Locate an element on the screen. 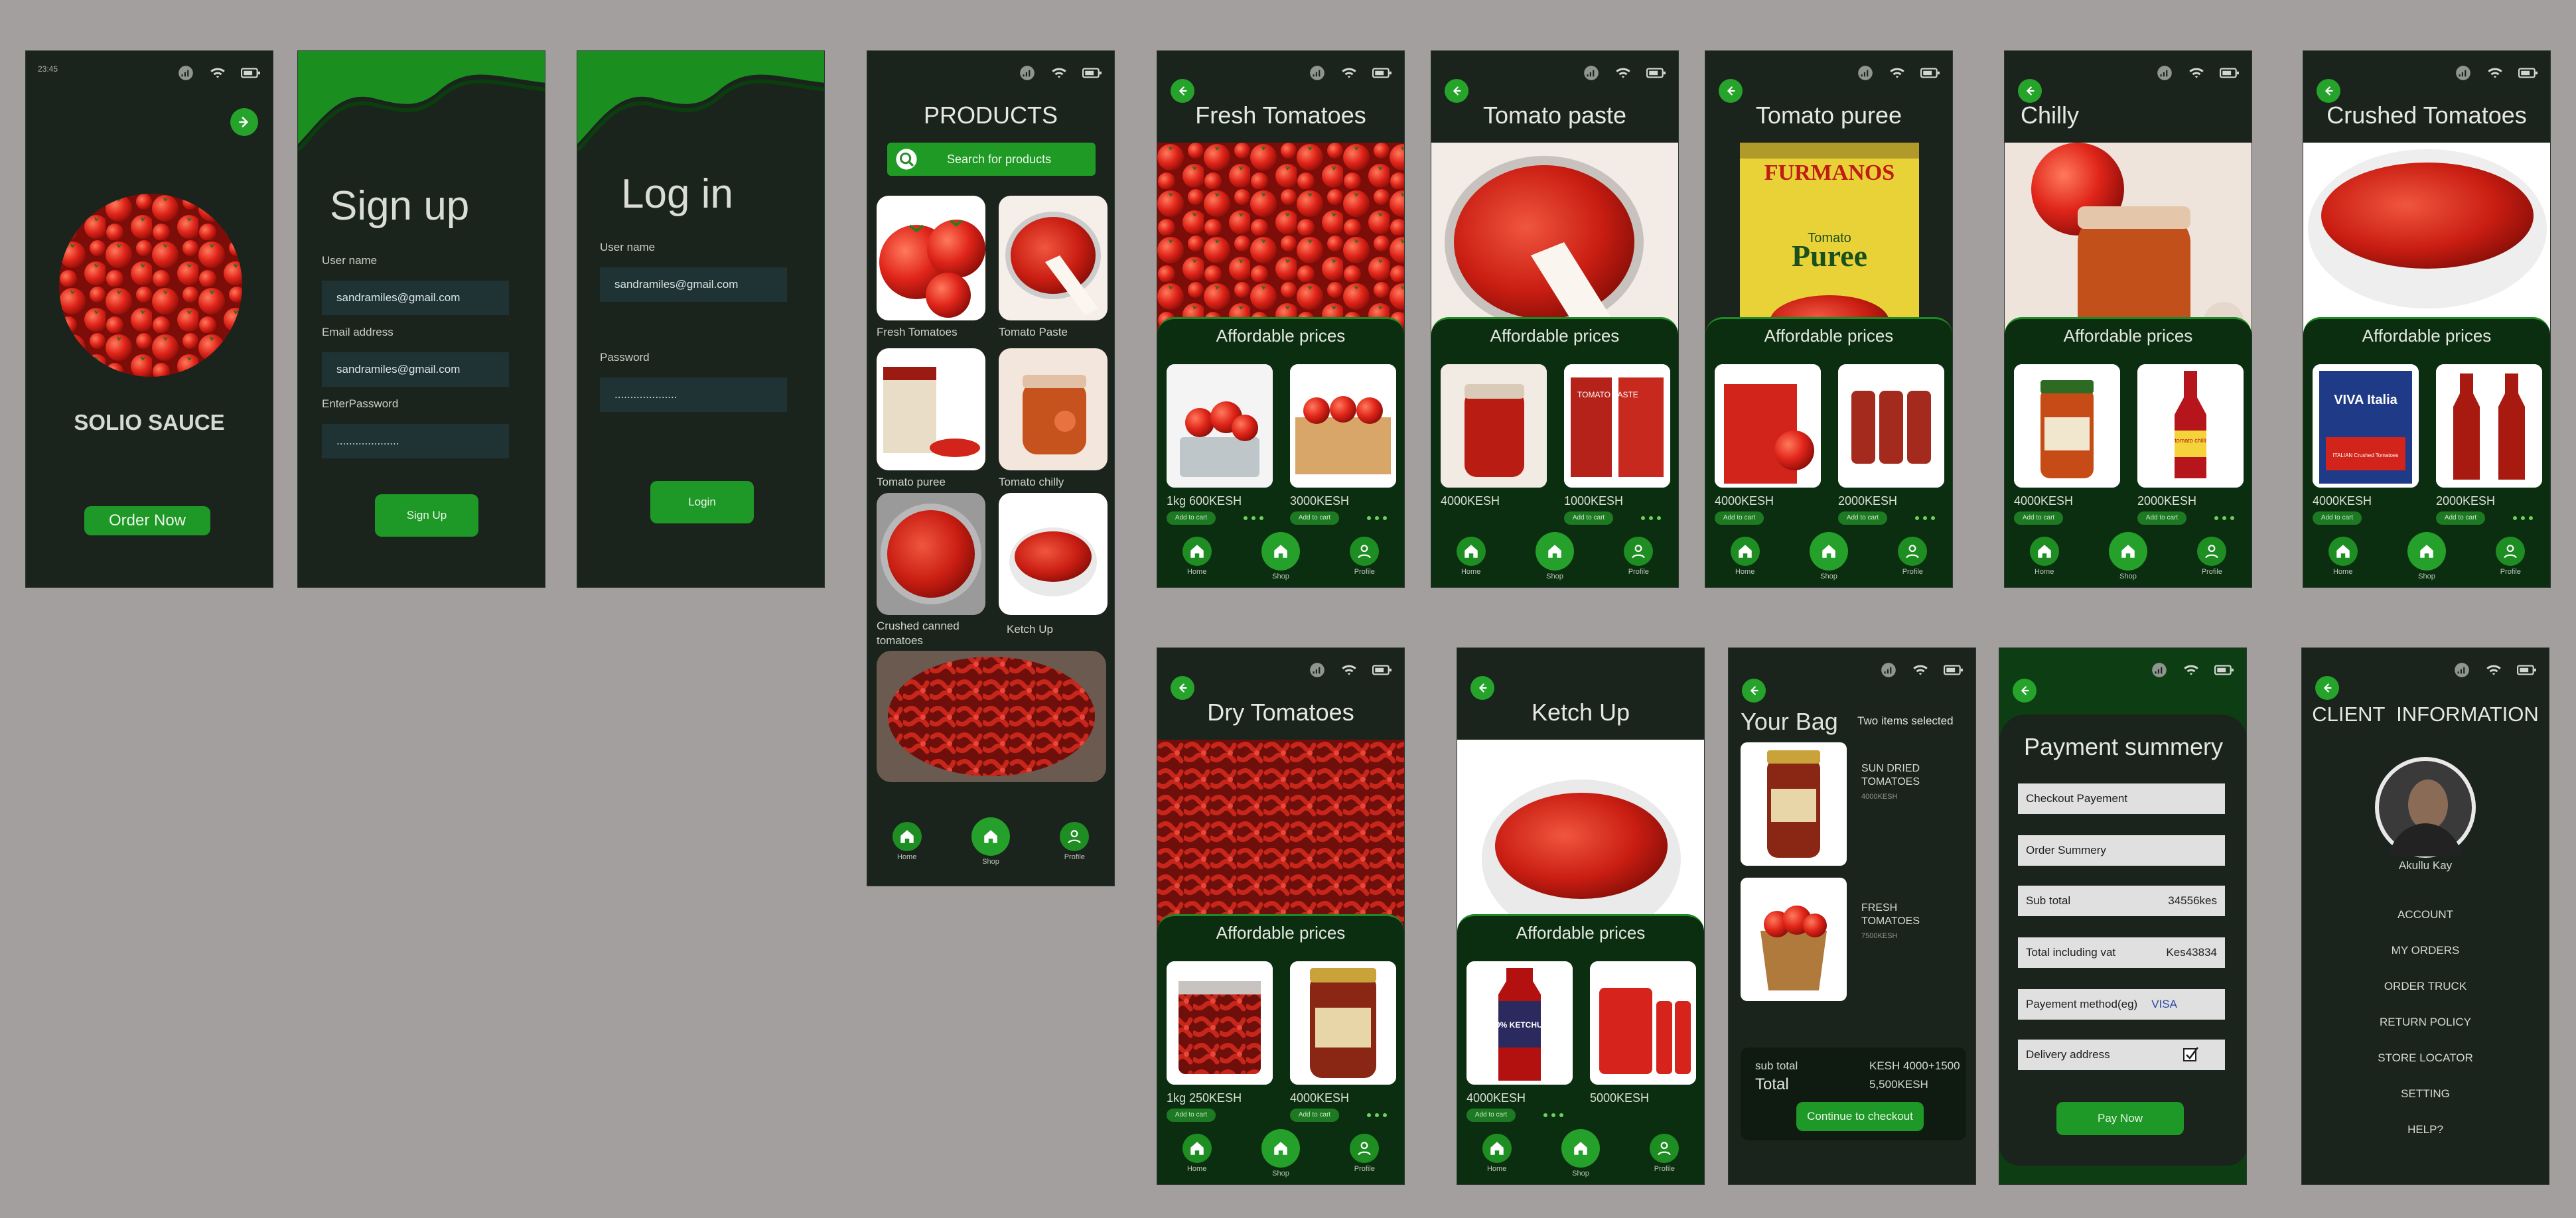  signup-button: Sign Up is located at coordinates (427, 515).